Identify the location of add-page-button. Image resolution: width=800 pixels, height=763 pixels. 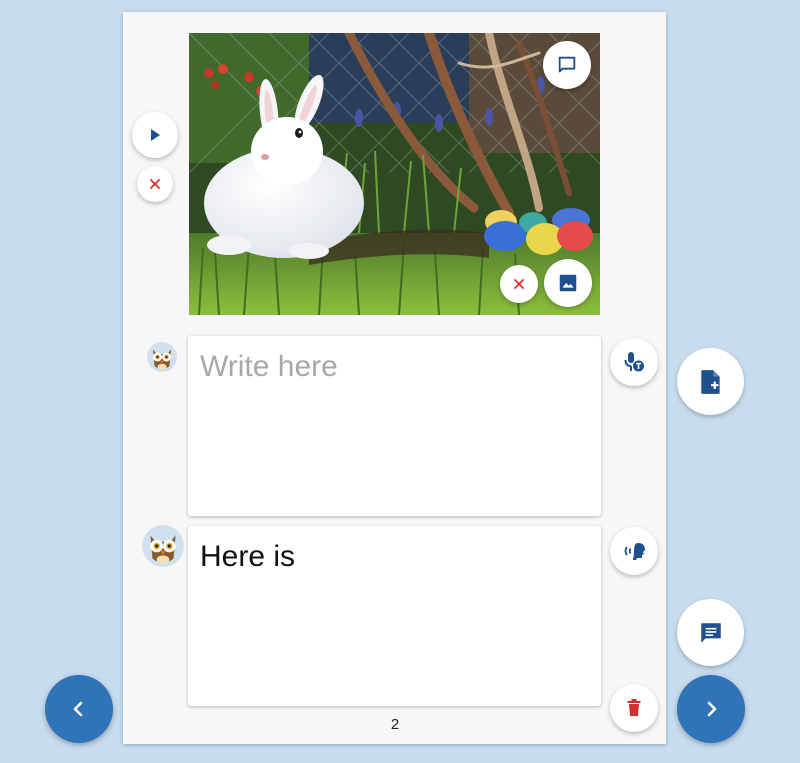
(710, 381).